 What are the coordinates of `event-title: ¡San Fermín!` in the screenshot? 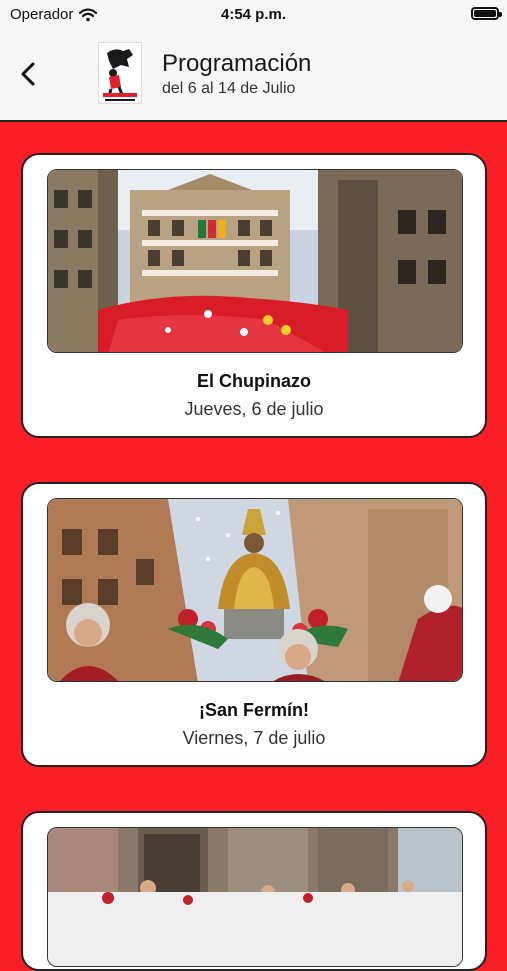 It's located at (253, 710).